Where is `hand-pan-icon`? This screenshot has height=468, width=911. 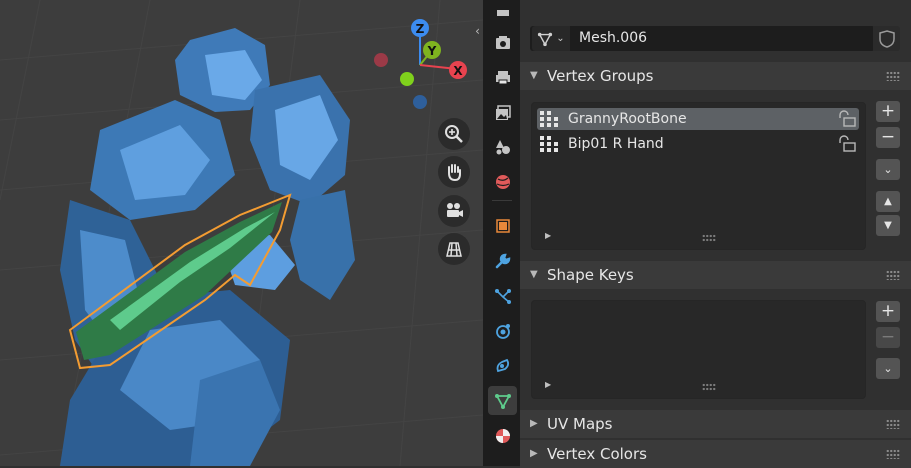 hand-pan-icon is located at coordinates (454, 173).